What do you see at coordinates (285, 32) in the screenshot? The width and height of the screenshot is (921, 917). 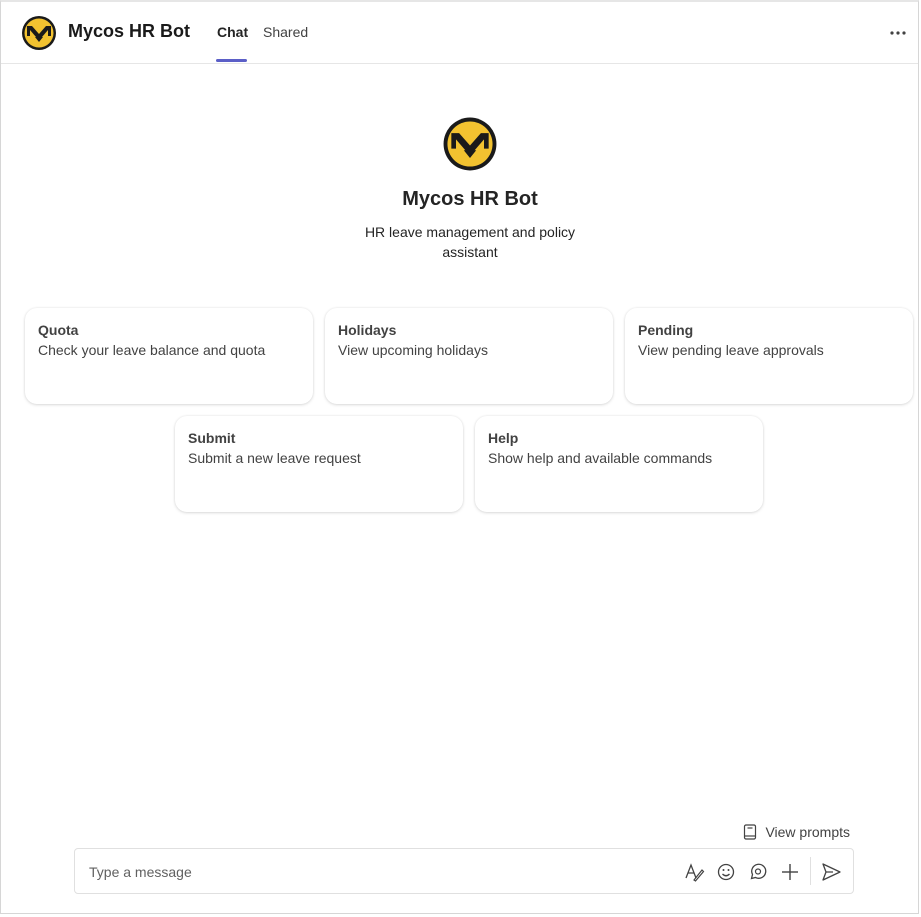 I see `tab-shared: Shared` at bounding box center [285, 32].